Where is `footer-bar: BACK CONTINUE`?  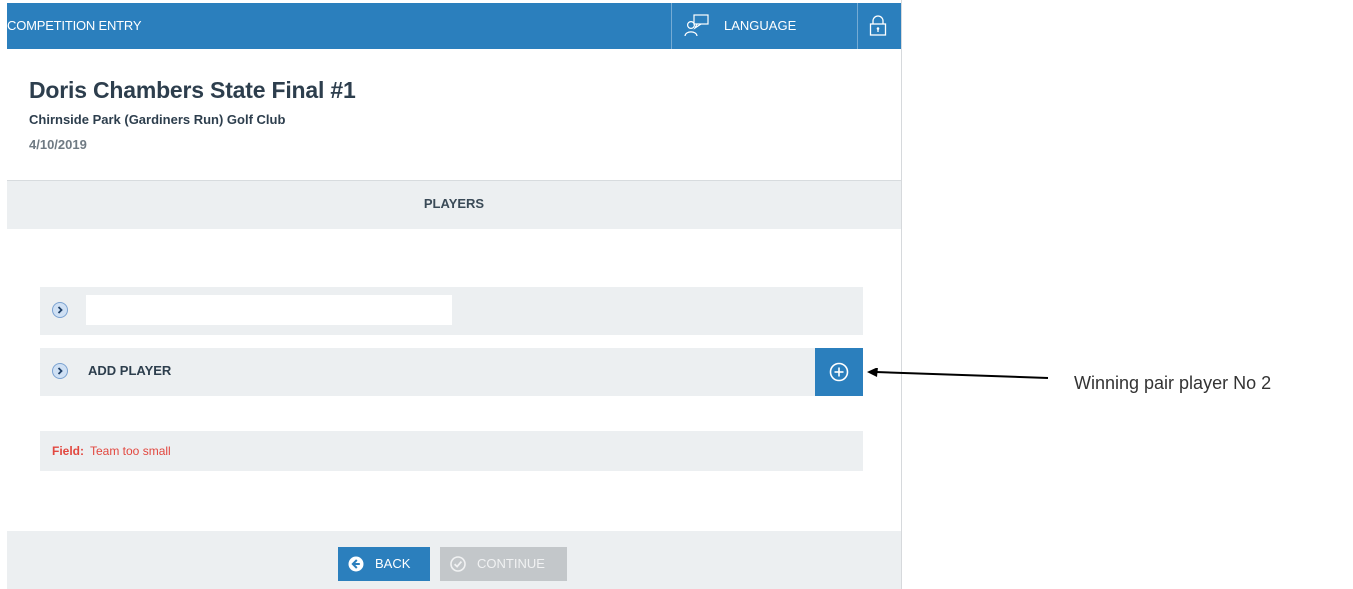
footer-bar: BACK CONTINUE is located at coordinates (454, 560).